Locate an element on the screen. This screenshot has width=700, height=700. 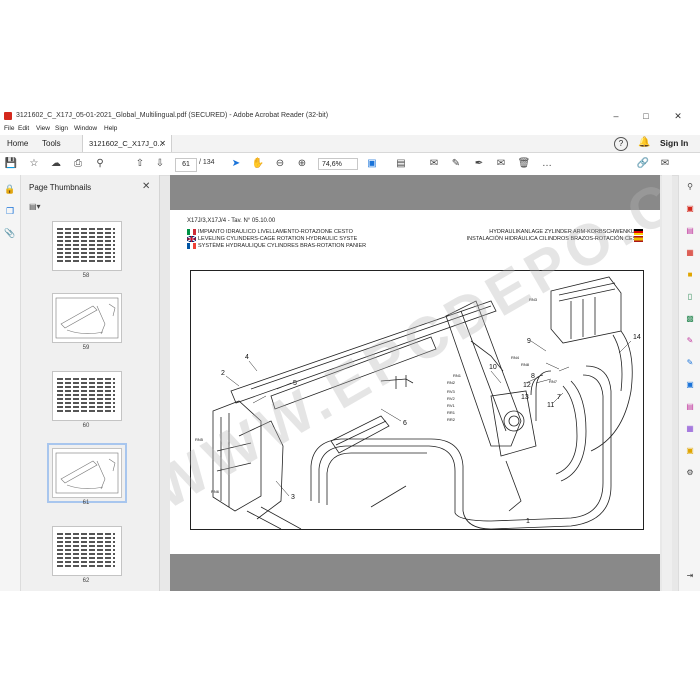
hand-tool-icon: ✋ is located at coordinates (258, 164).